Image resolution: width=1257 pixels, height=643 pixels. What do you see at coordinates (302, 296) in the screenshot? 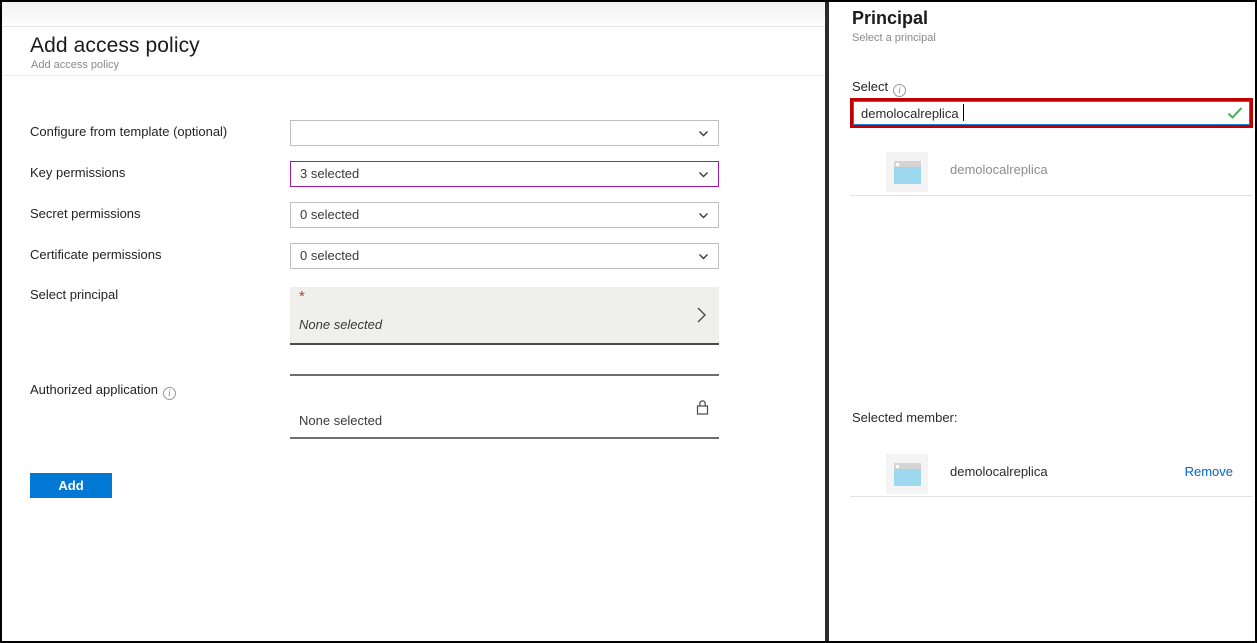
I see `required-asterisk: *` at bounding box center [302, 296].